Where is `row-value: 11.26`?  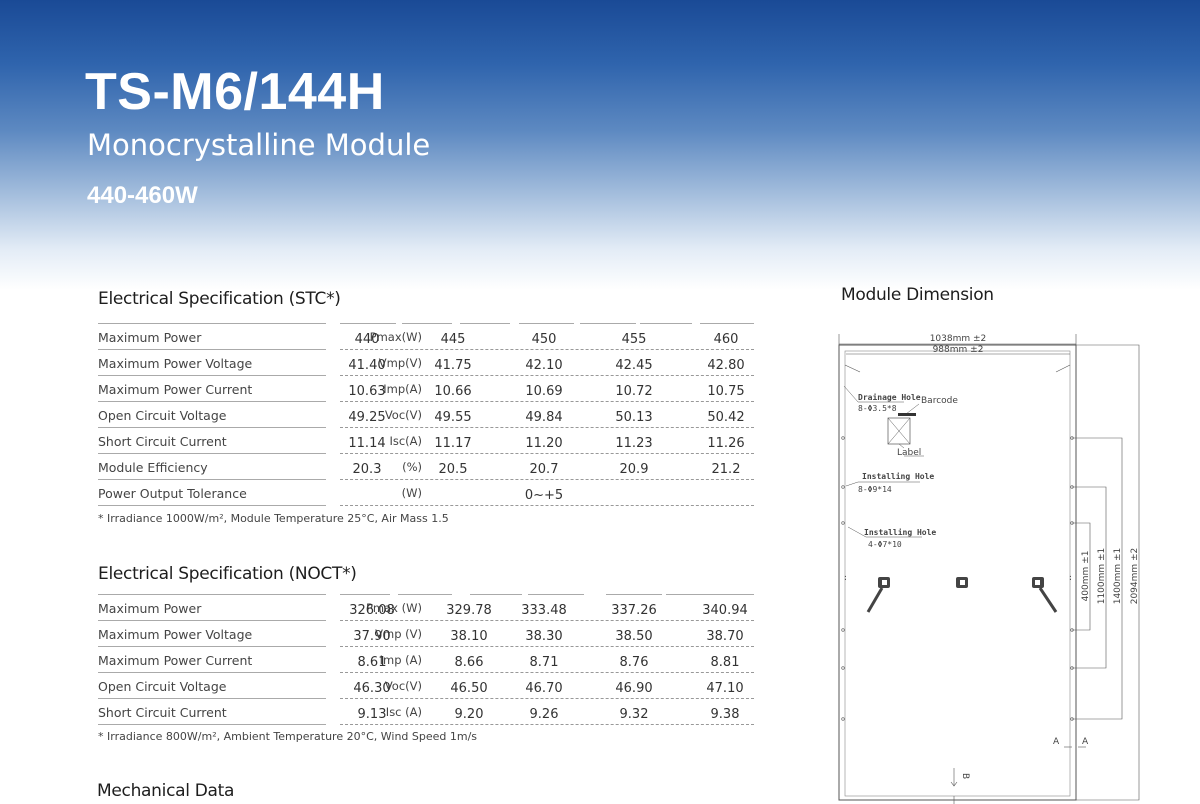
row-value: 11.26 is located at coordinates (726, 443).